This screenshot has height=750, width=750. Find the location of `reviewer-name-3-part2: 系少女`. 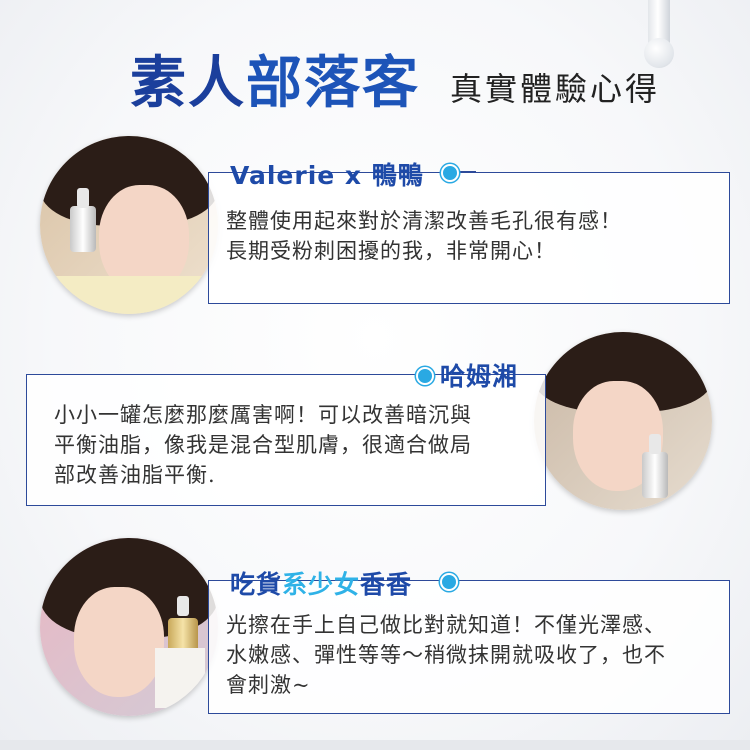

reviewer-name-3-part2: 系少女 is located at coordinates (321, 584).